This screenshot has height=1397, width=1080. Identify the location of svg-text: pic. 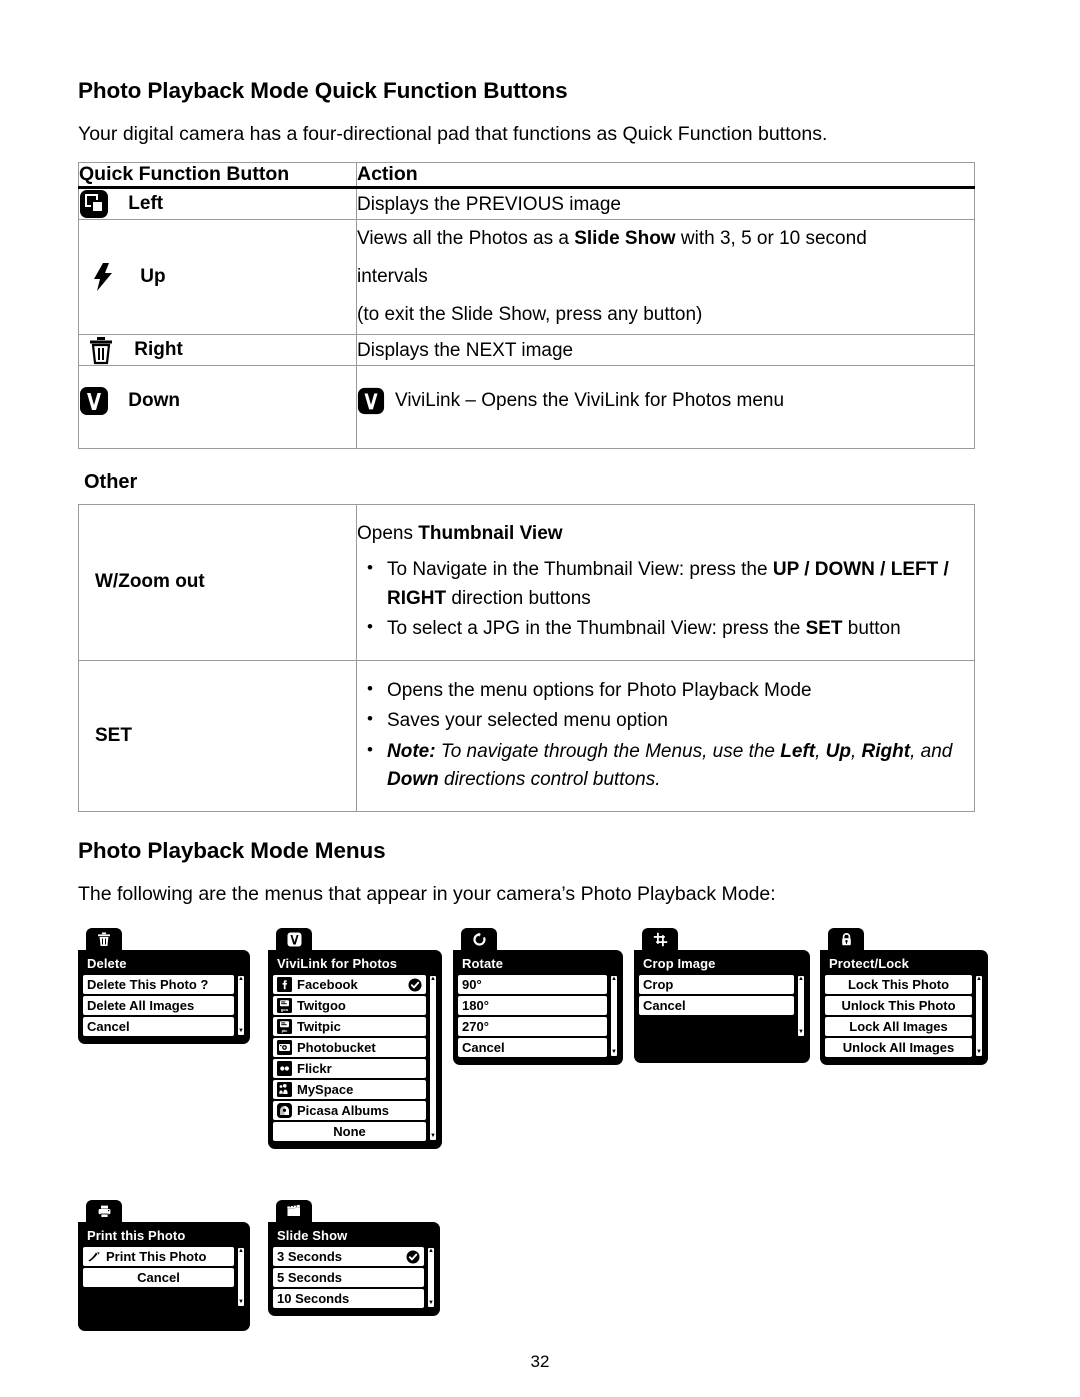
(285, 1030).